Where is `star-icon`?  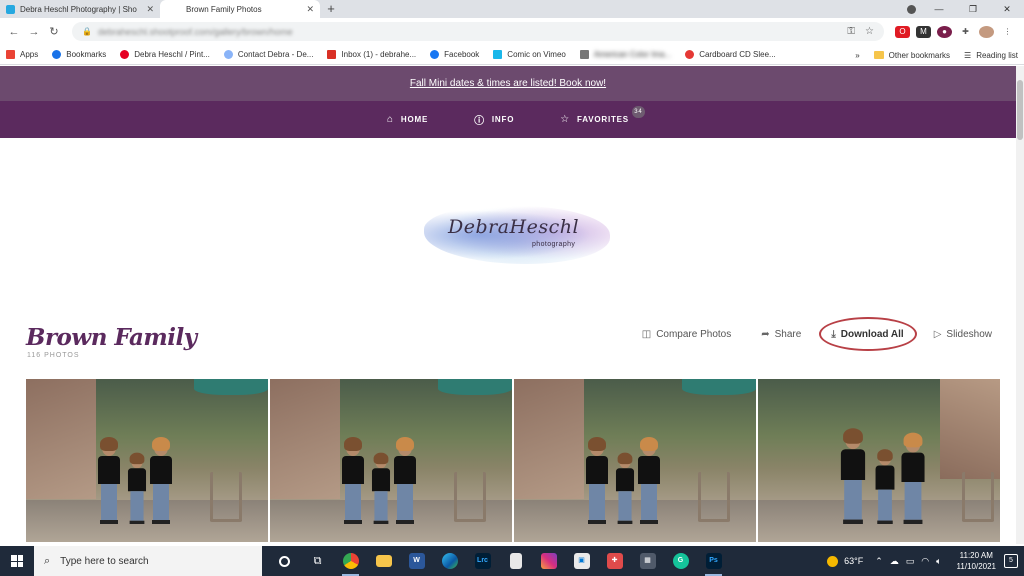
star-icon is located at coordinates (57, 54).